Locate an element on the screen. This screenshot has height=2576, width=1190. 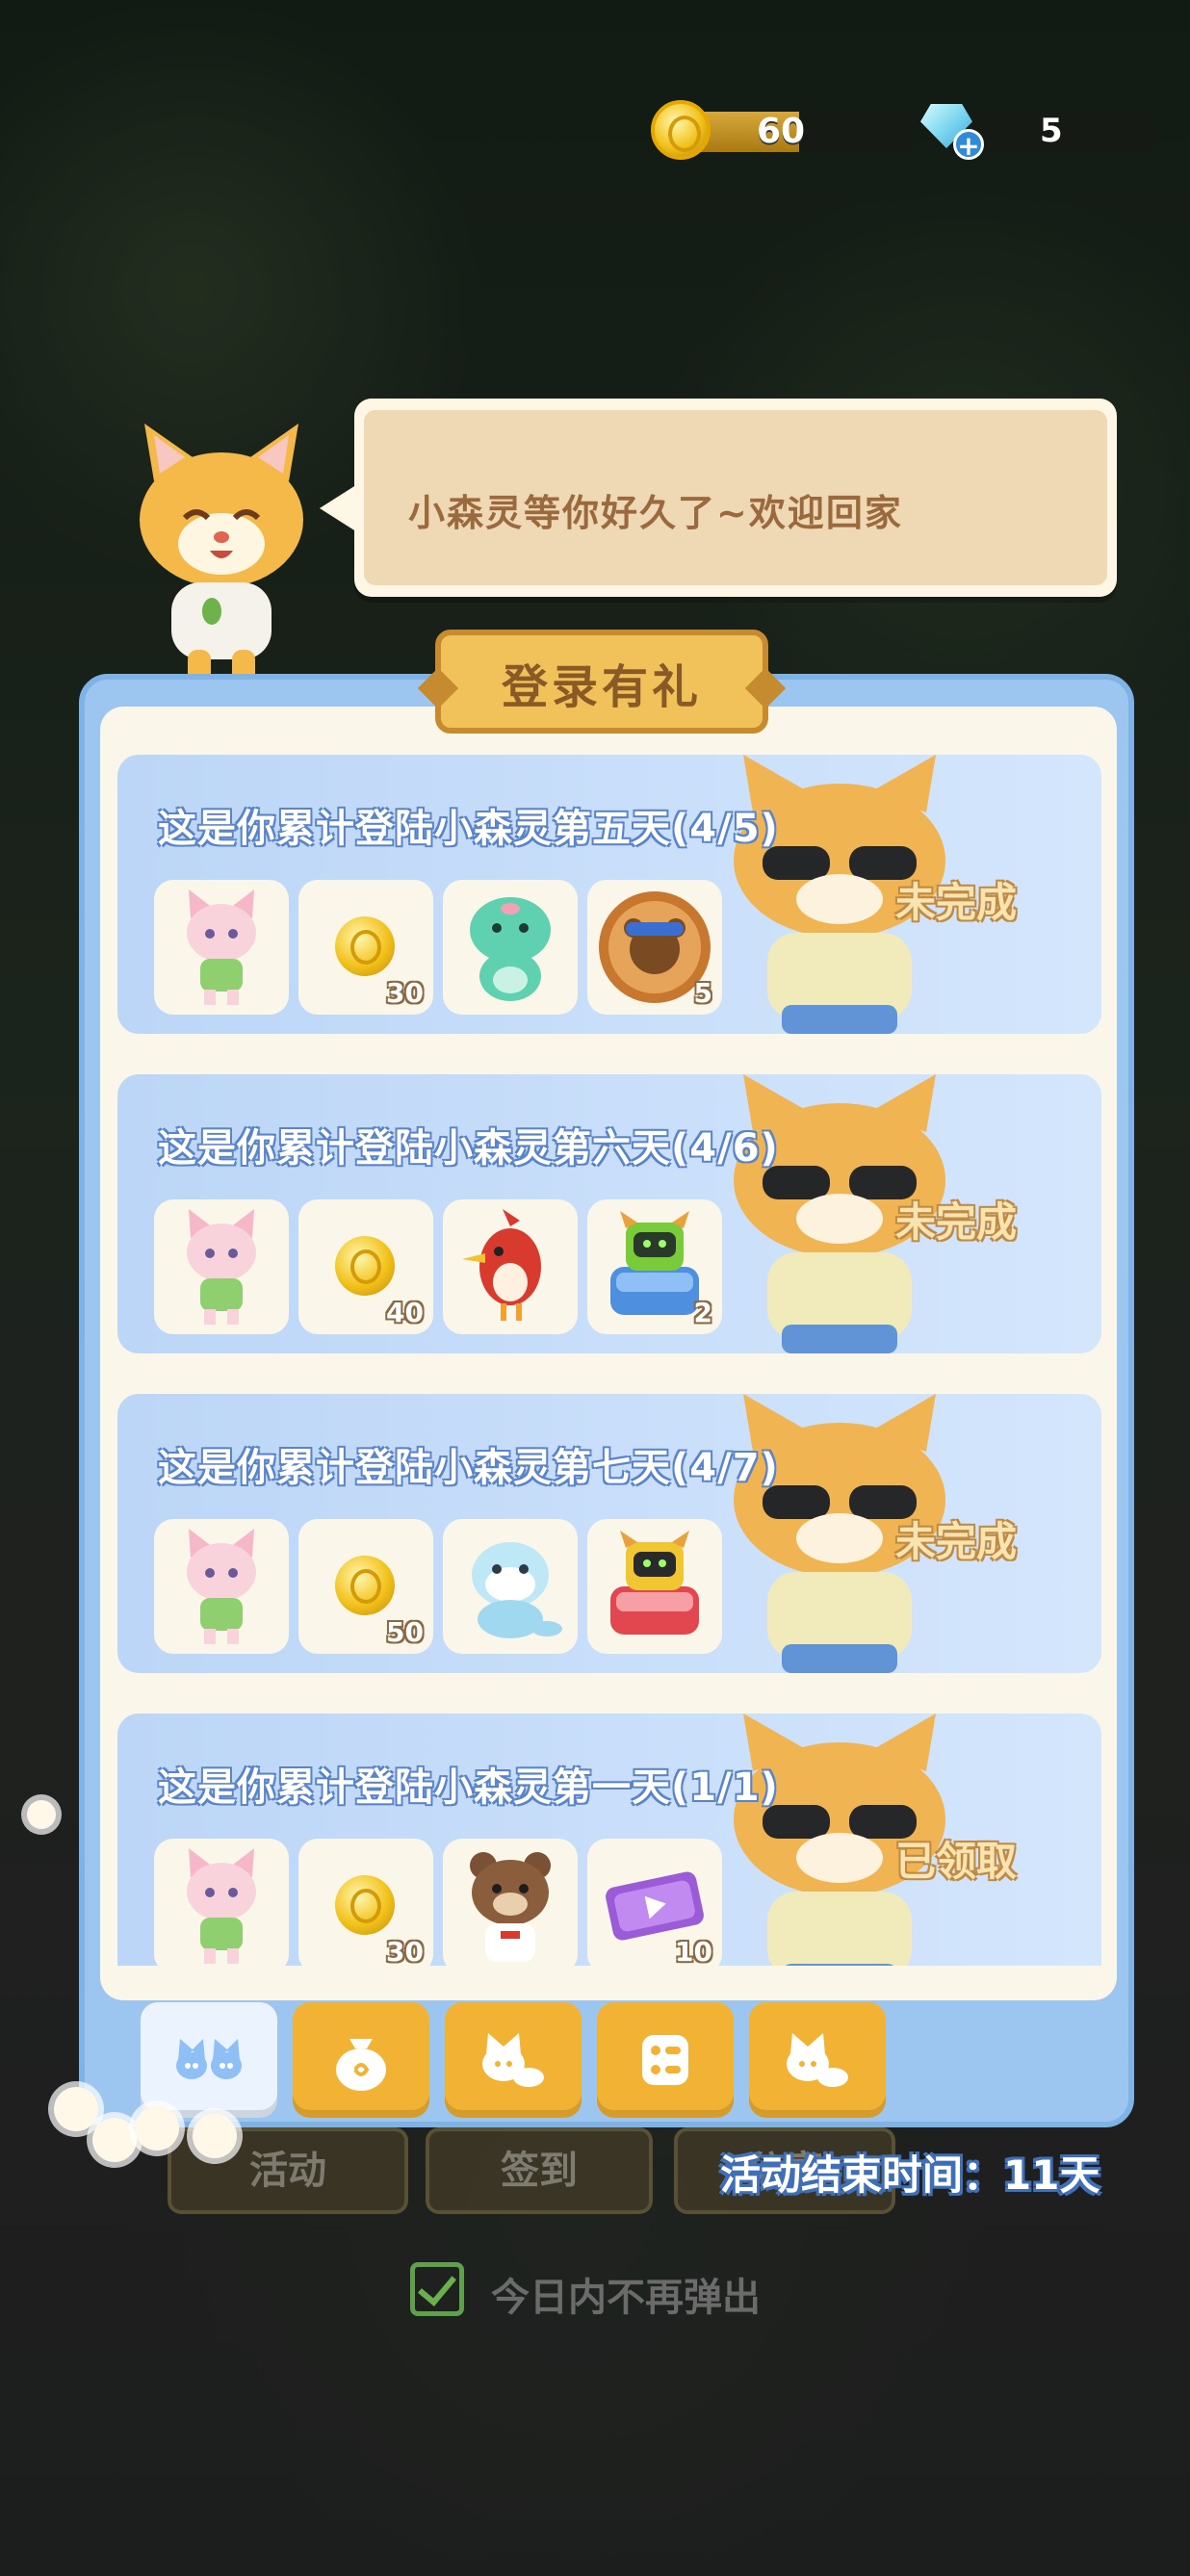
activity-tab-bar is located at coordinates (608, 2060).